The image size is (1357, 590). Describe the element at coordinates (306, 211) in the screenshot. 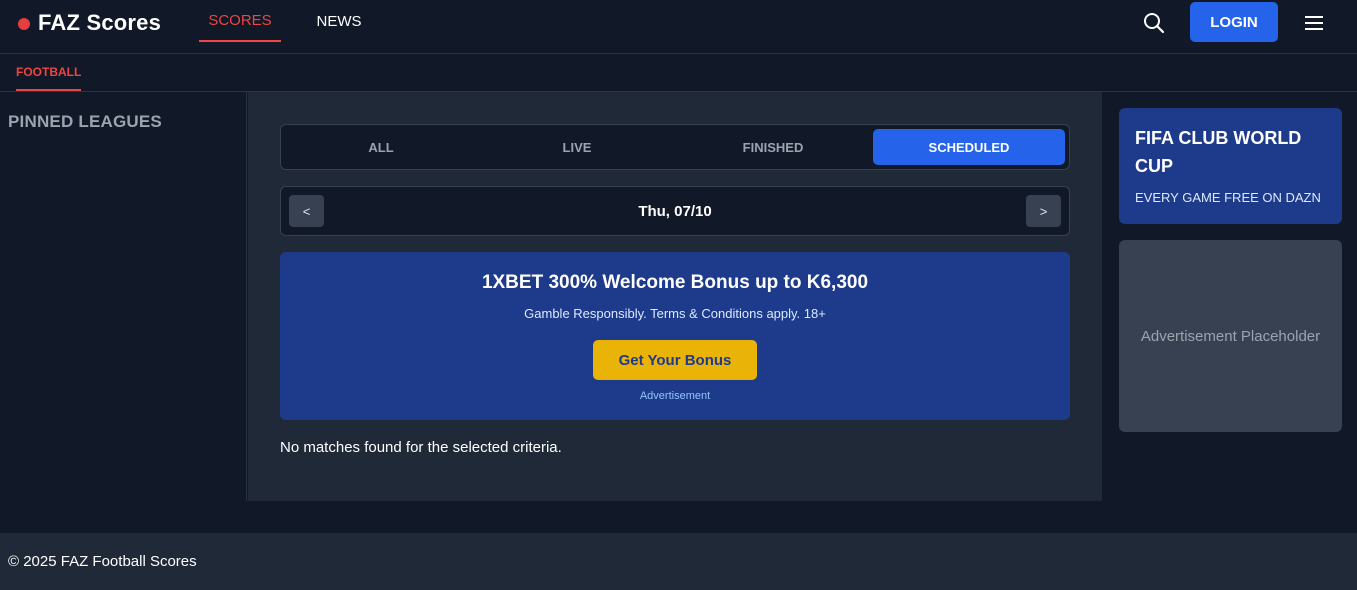

I see `previous-day-button: <` at that location.